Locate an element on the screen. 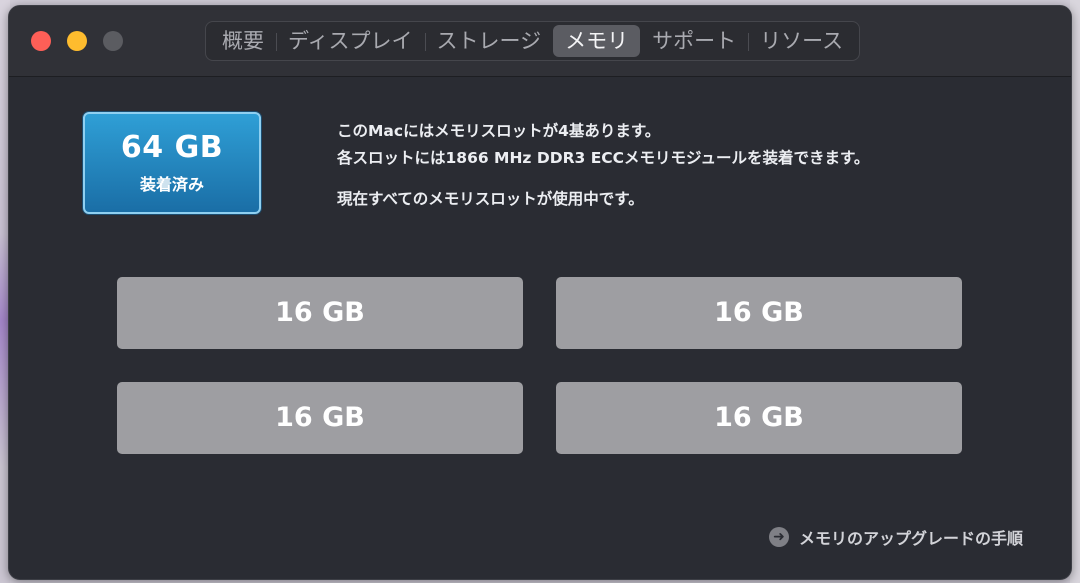  tab-resources: リソース is located at coordinates (801, 41).